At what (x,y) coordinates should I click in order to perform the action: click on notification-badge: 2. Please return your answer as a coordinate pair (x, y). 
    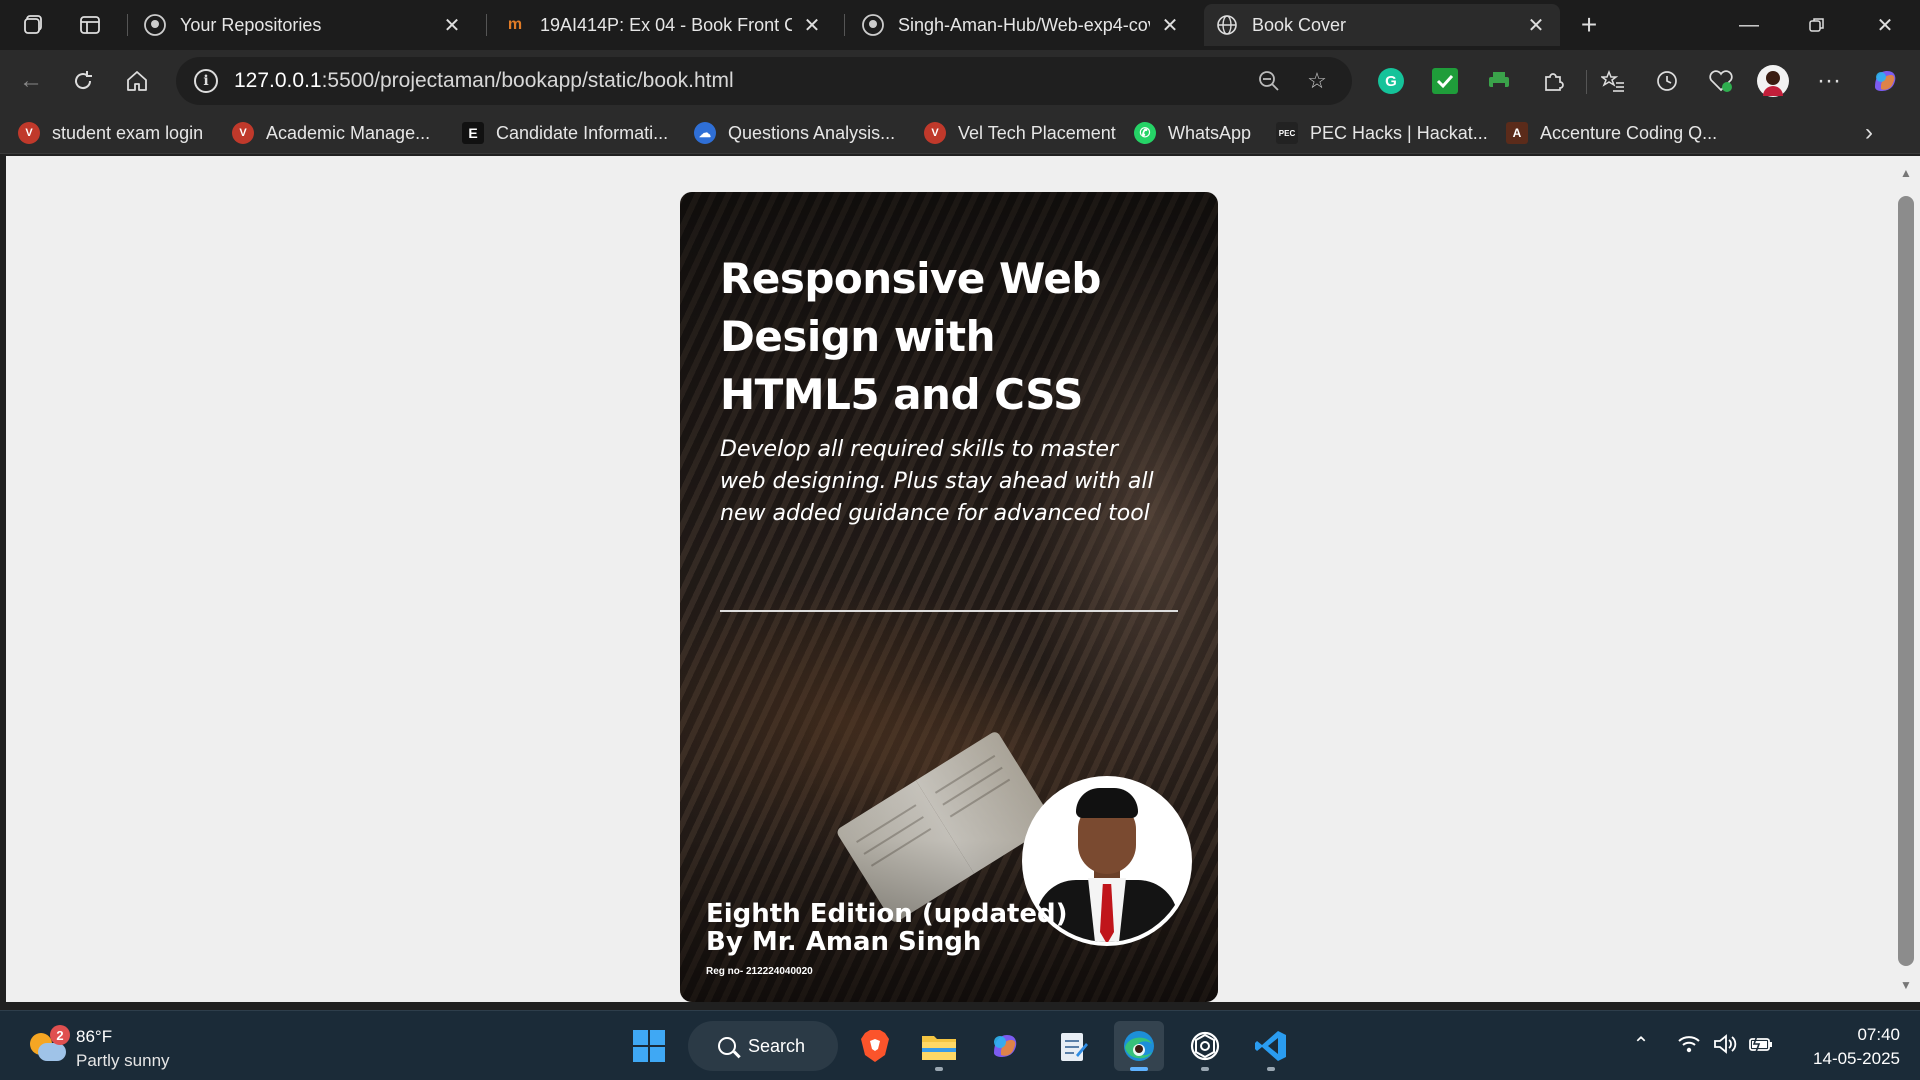
    Looking at the image, I should click on (60, 1035).